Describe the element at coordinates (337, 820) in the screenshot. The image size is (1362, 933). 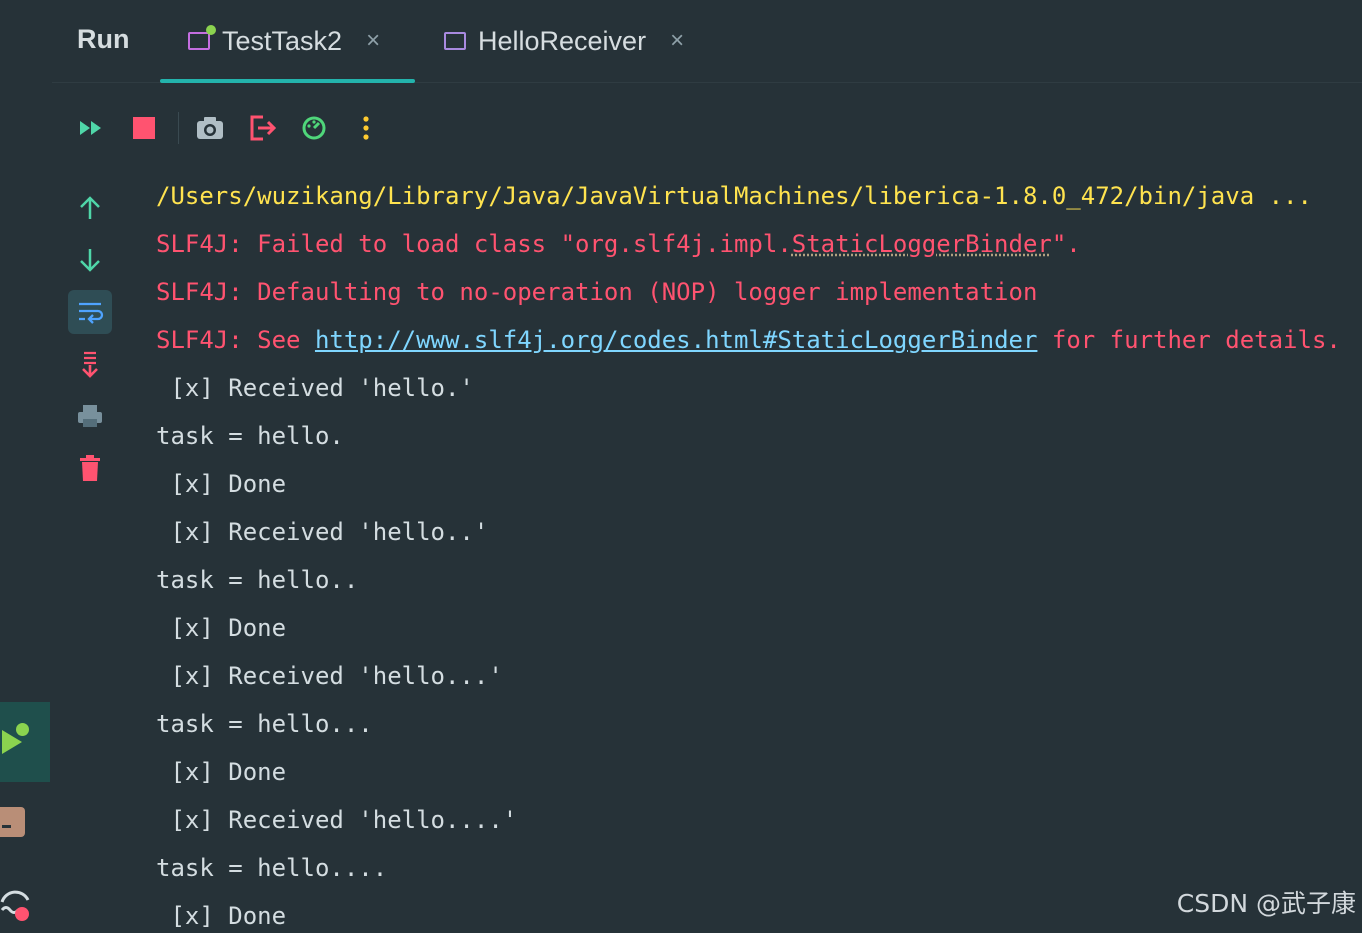
I see `output-line: [x] Received 'hello....'` at that location.